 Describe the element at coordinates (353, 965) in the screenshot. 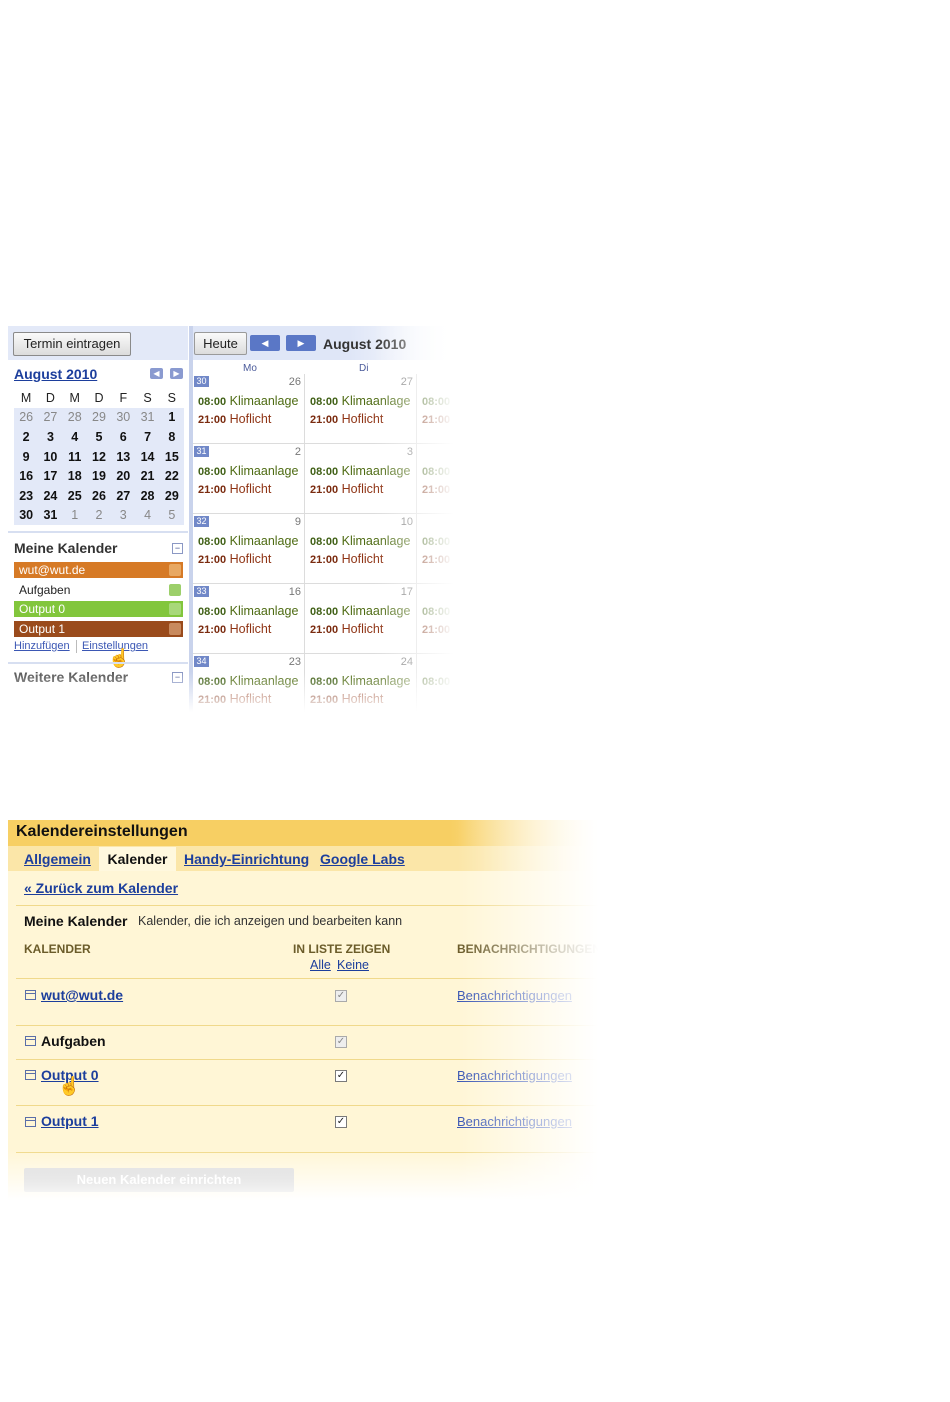

I see `select-none-link: Keine` at that location.